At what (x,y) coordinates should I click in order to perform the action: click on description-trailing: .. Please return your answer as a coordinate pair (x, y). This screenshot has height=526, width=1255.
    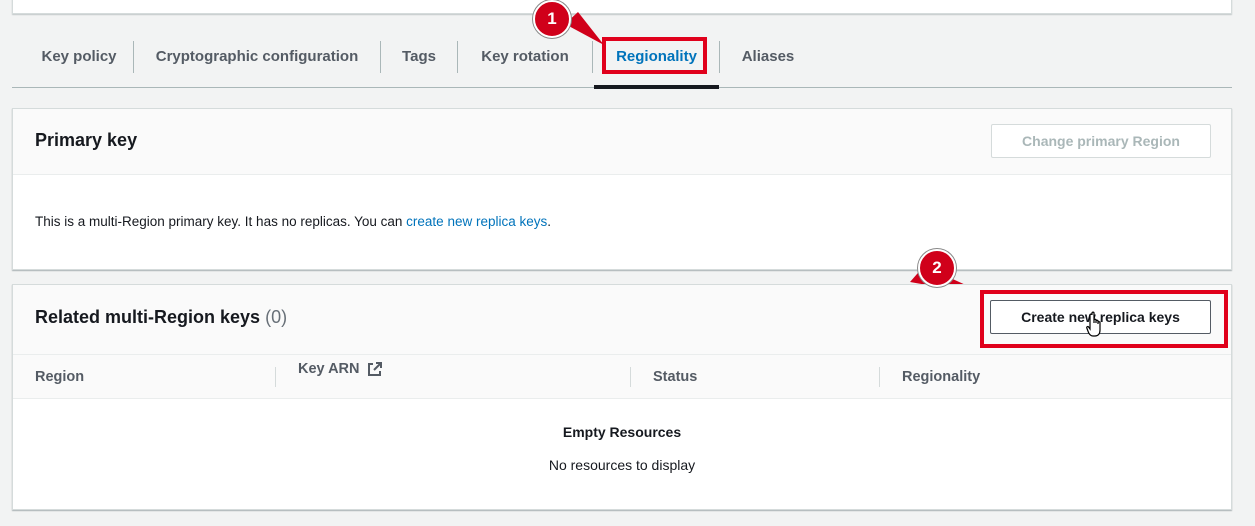
    Looking at the image, I should click on (549, 221).